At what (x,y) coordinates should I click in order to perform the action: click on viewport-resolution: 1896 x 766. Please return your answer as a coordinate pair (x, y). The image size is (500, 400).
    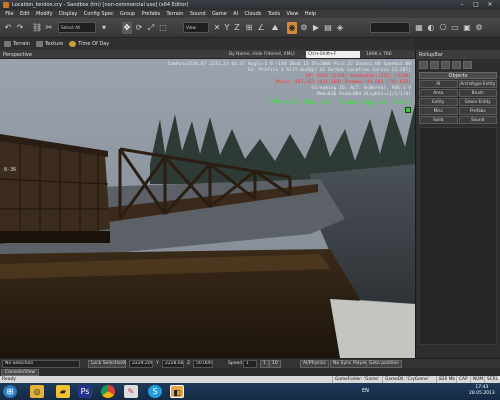
    Looking at the image, I should click on (379, 54).